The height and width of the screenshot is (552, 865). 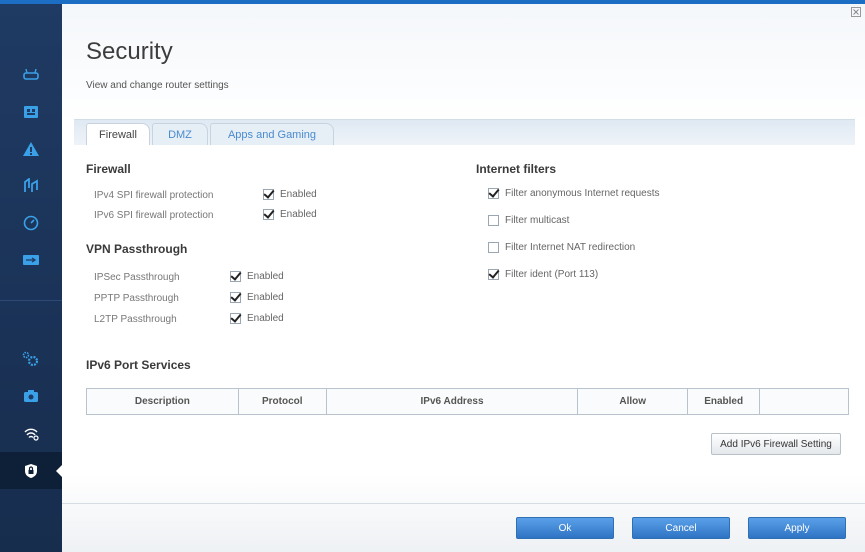 I want to click on troubleshoot-camera-icon, so click(x=31, y=395).